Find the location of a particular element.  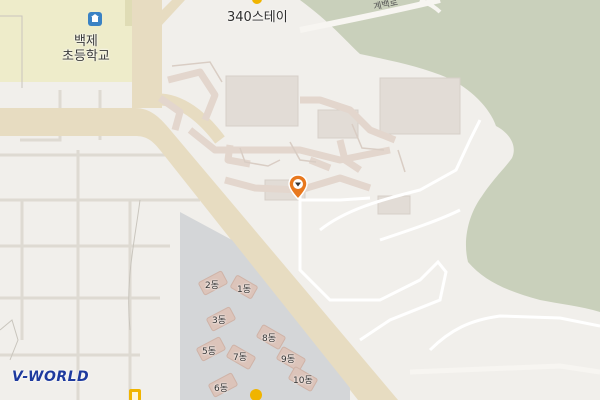

building-label: 3동 is located at coordinates (219, 321).